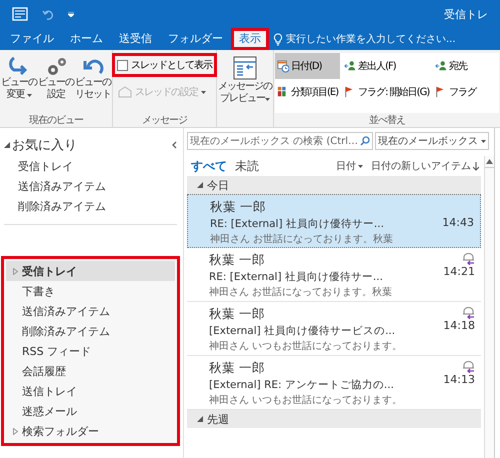 This screenshot has width=500, height=458. Describe the element at coordinates (56, 83) in the screenshot. I see `view-button: ビューの 設定` at that location.